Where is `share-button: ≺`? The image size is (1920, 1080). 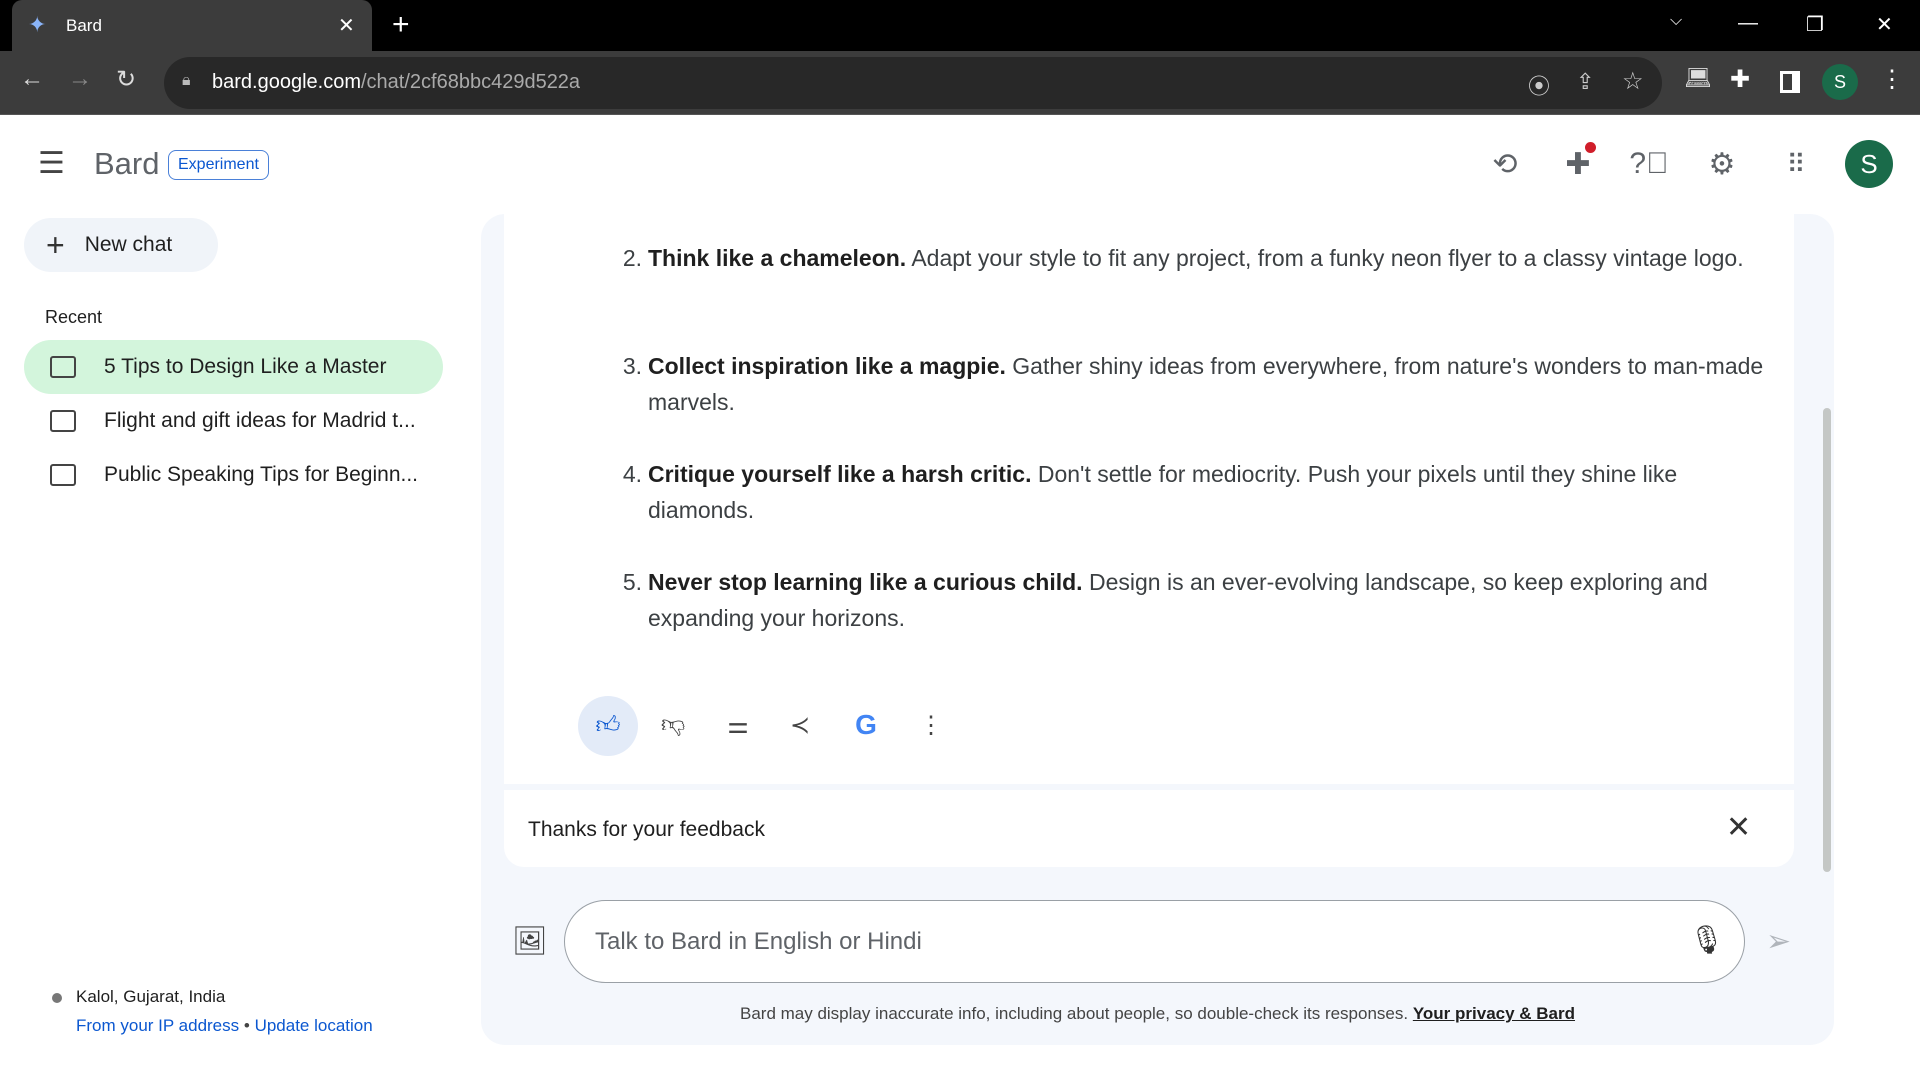
share-button: ≺ is located at coordinates (800, 725).